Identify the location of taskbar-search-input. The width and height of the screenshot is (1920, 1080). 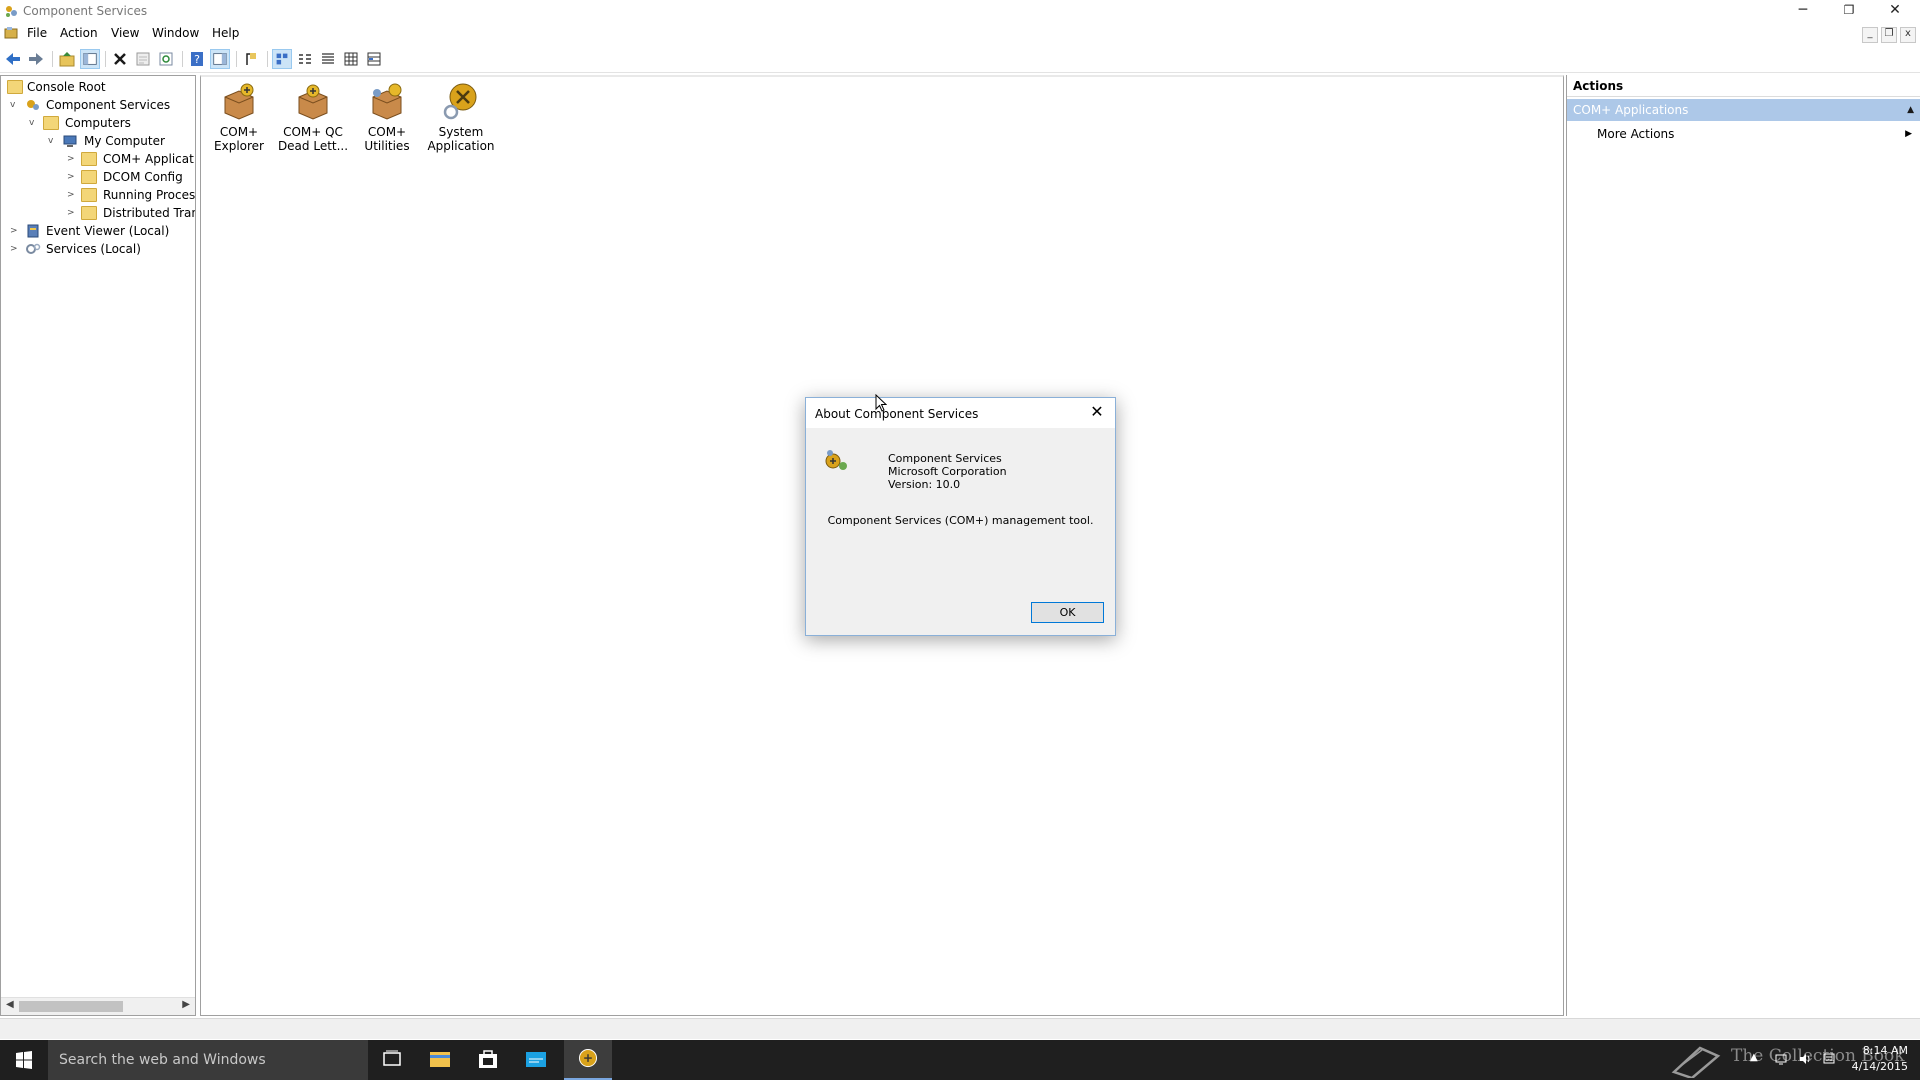
(208, 1060).